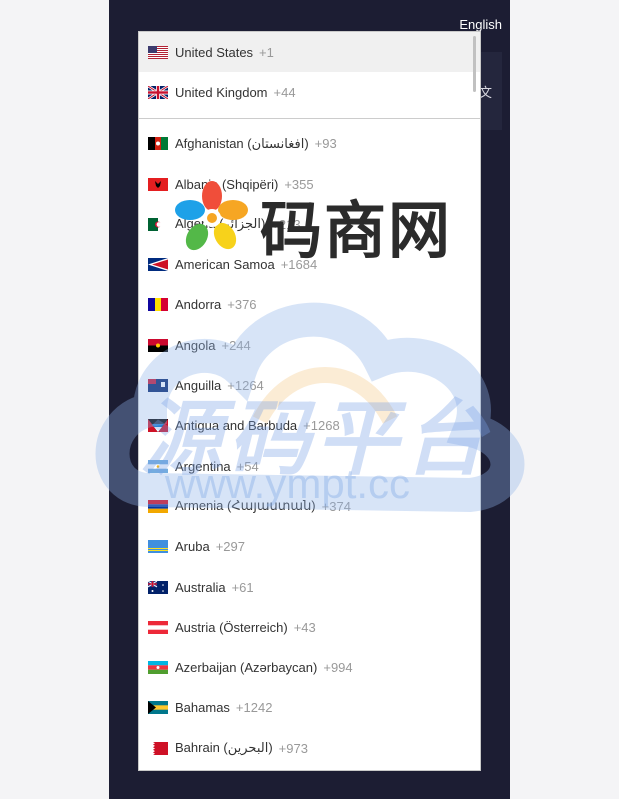 Image resolution: width=619 pixels, height=799 pixels. I want to click on country-name: Anguilla, so click(198, 386).